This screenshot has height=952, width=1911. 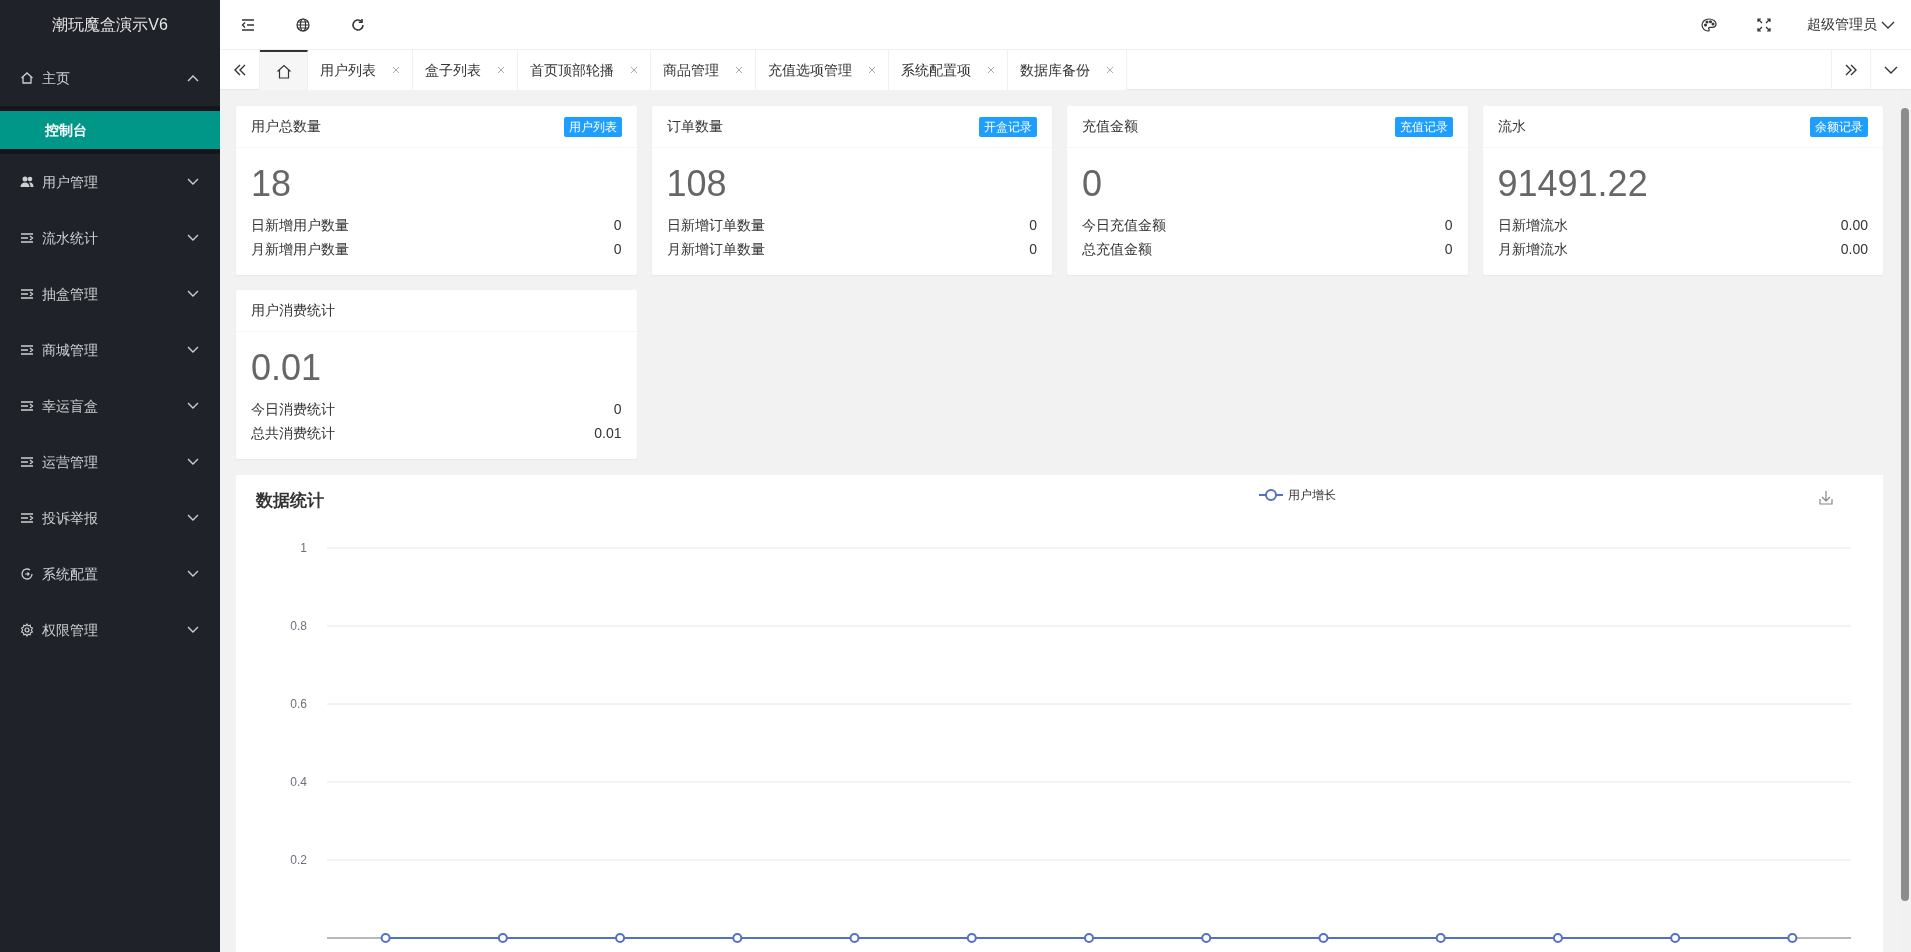 I want to click on card-title: 订单数量, so click(x=694, y=126).